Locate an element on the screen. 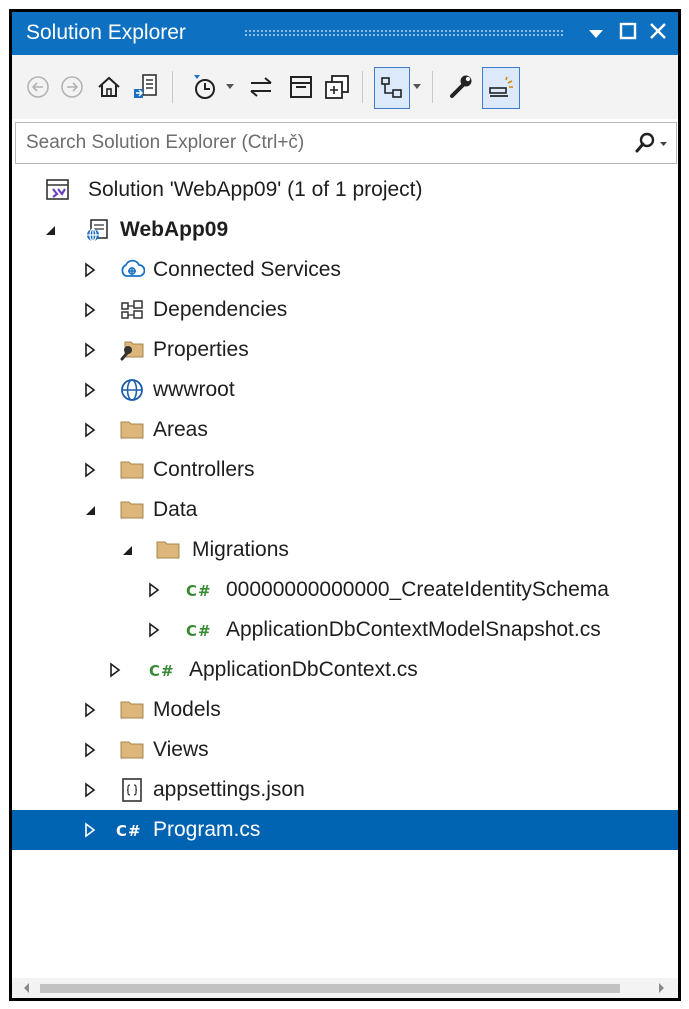 The image size is (689, 1009). title-bar: Solution Explorer is located at coordinates (345, 33).